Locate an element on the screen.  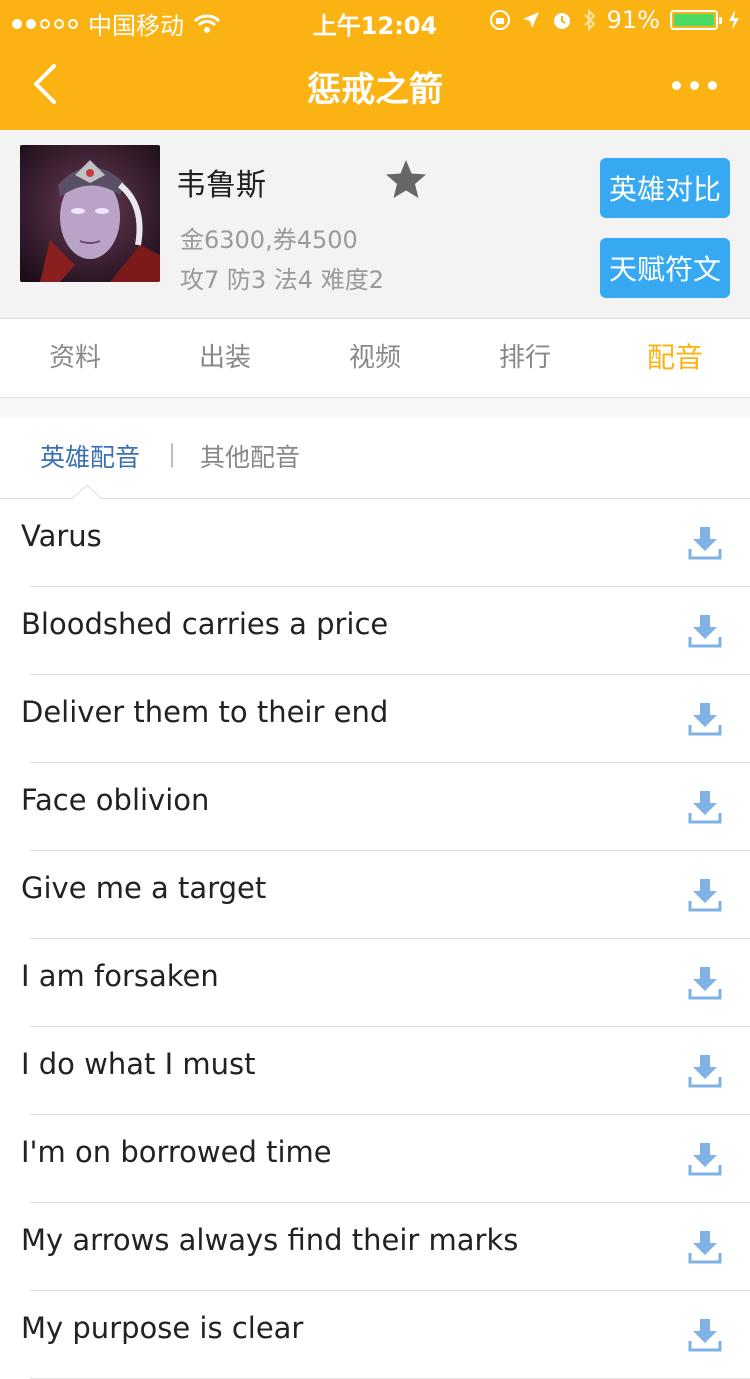
list-item: Face oblivion is located at coordinates (375, 807).